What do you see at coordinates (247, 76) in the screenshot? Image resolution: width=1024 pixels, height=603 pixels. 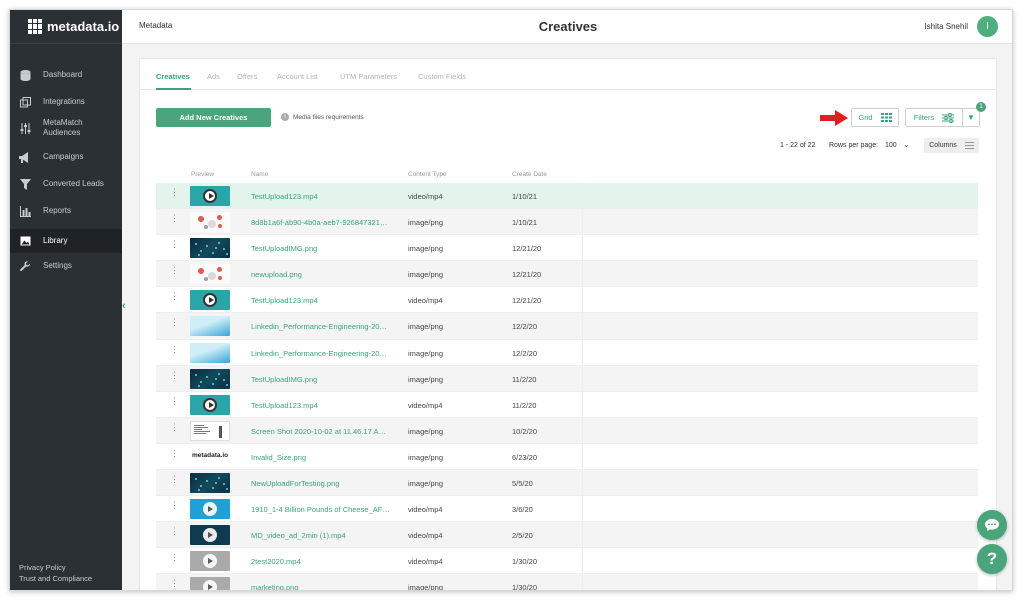 I see `tab-offers: Offers` at bounding box center [247, 76].